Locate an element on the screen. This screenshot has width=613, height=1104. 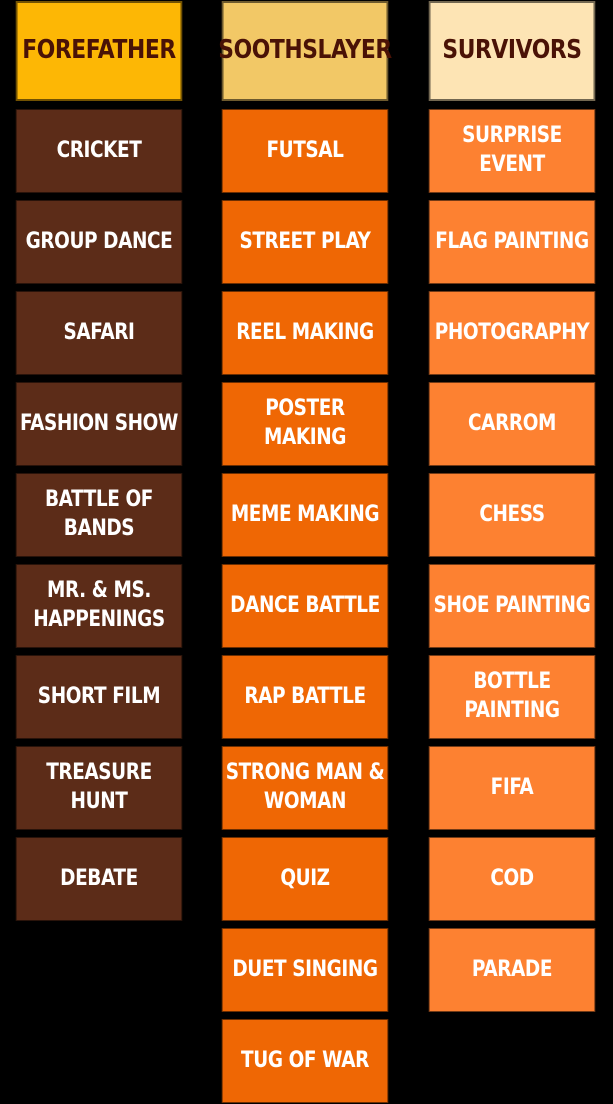
event-cell: STRONG MAN & WOMAN is located at coordinates (305, 788).